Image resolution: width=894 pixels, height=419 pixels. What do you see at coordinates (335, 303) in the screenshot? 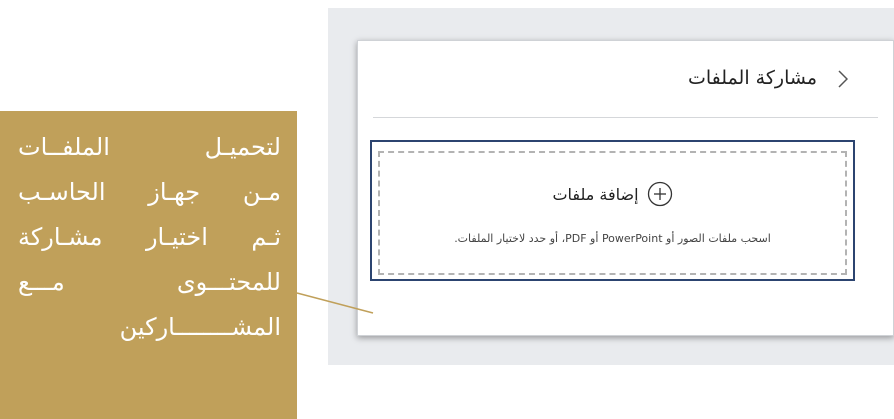
I see `callout-pointer-line` at bounding box center [335, 303].